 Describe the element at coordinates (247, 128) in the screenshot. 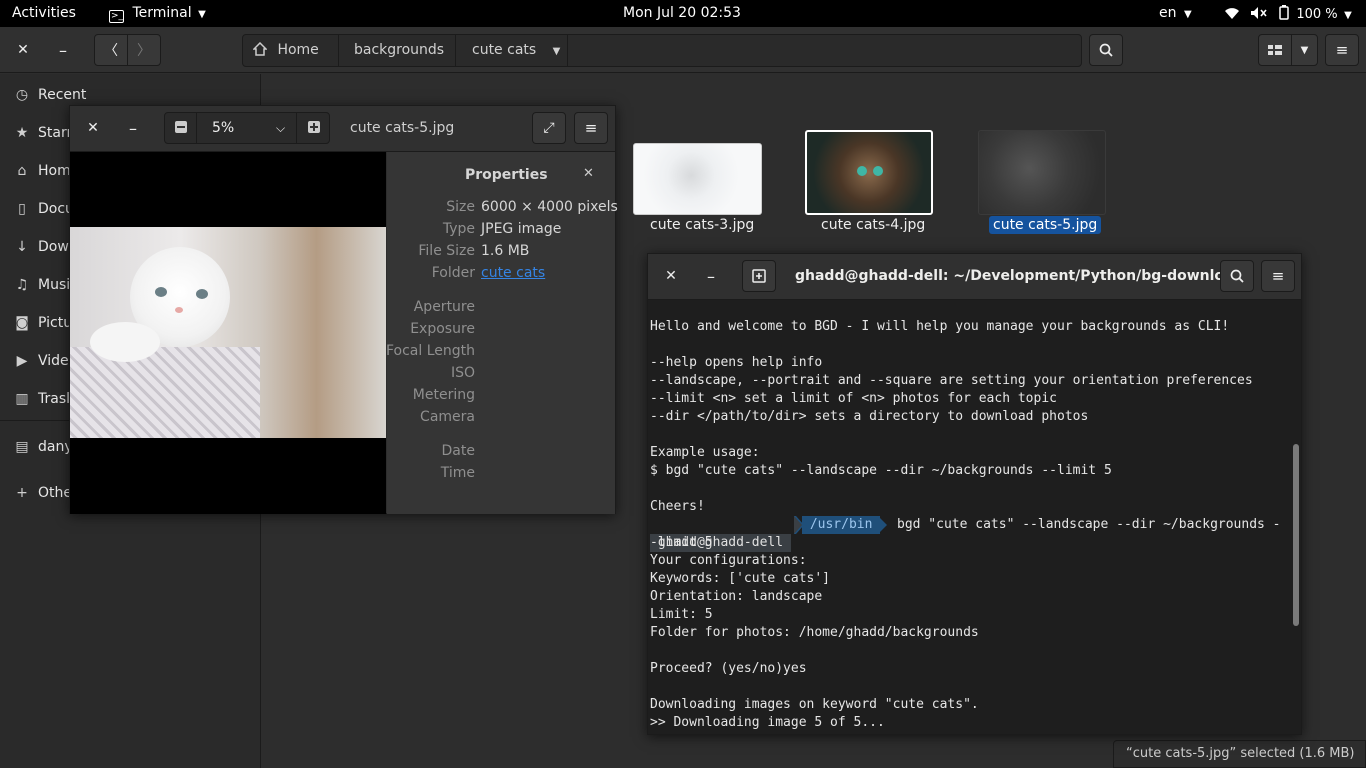

I see `zoom-control: 5% ⌵` at that location.